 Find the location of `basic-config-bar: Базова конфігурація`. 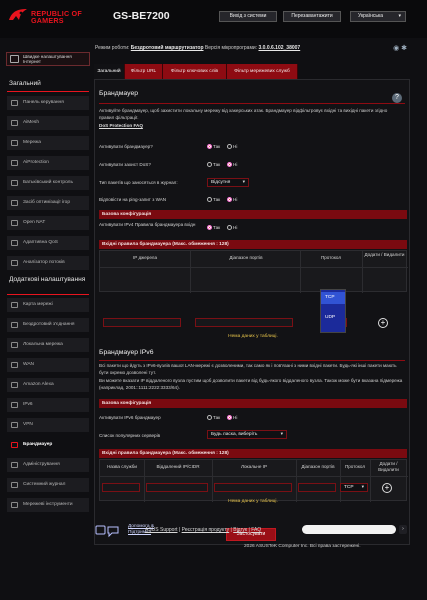

basic-config-bar: Базова конфігурація is located at coordinates (253, 214).